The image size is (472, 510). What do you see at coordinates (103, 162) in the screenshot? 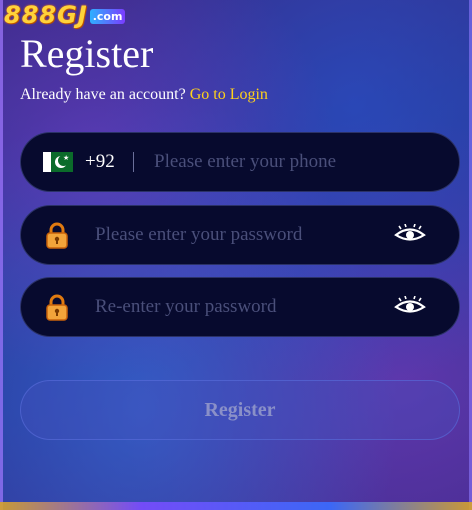
I see `country-code: +92` at bounding box center [103, 162].